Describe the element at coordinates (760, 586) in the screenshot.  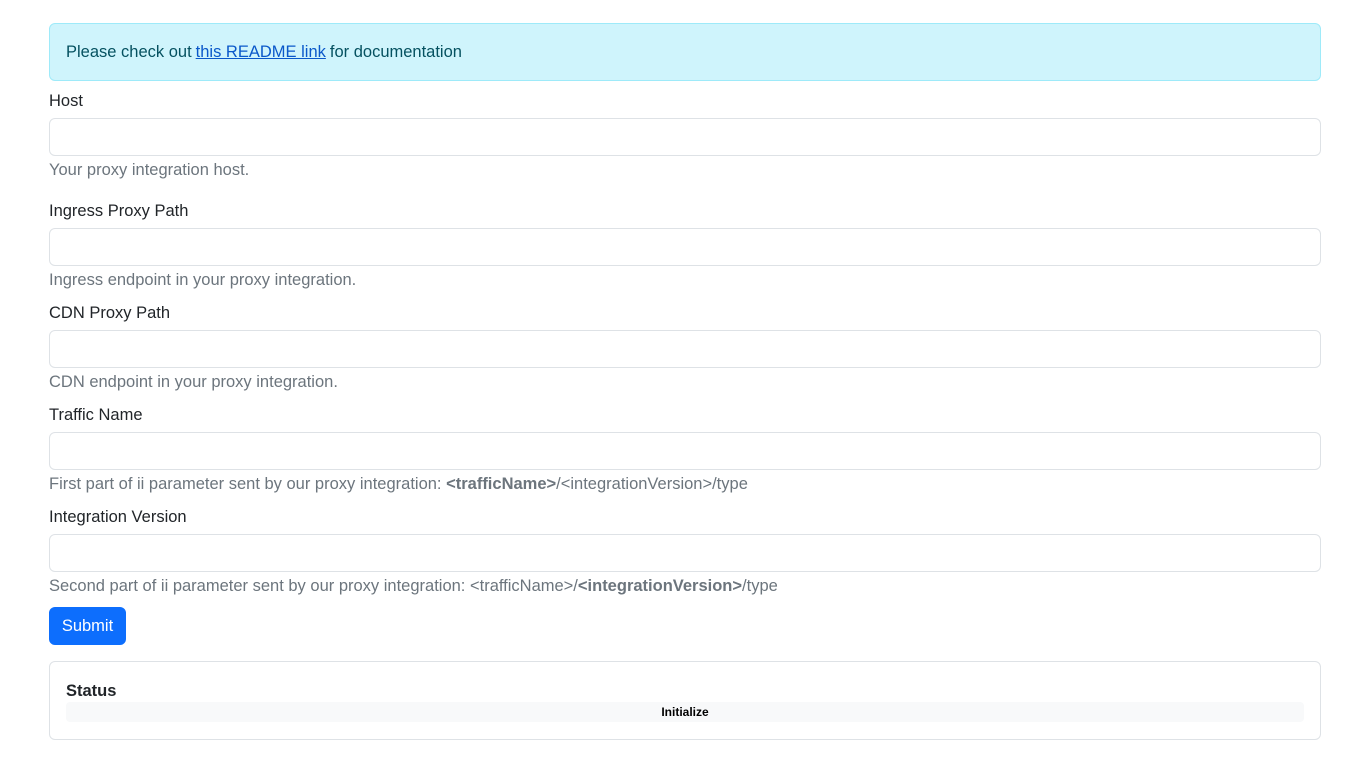
I see `version-help-suffix: /type` at that location.